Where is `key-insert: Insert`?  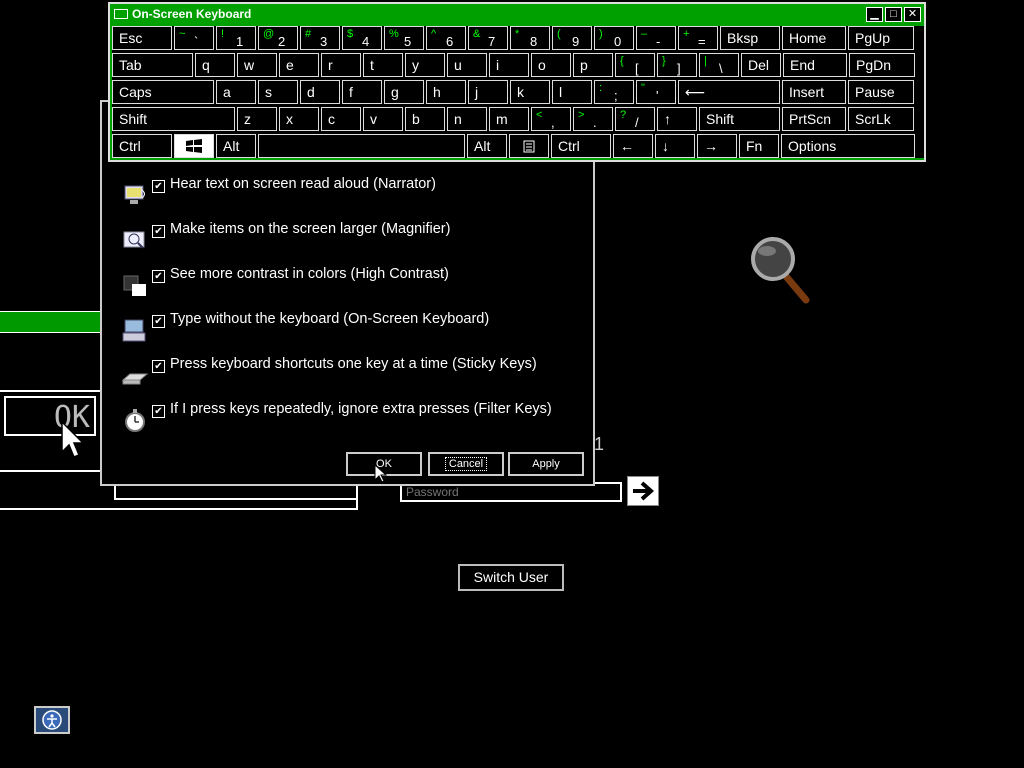 key-insert: Insert is located at coordinates (814, 92).